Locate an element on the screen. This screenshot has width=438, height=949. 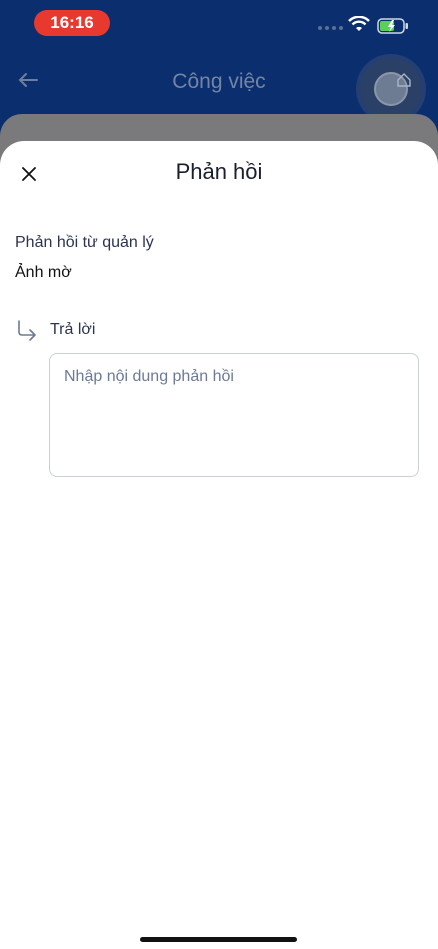
sheet-title: Phản hồi is located at coordinates (219, 171).